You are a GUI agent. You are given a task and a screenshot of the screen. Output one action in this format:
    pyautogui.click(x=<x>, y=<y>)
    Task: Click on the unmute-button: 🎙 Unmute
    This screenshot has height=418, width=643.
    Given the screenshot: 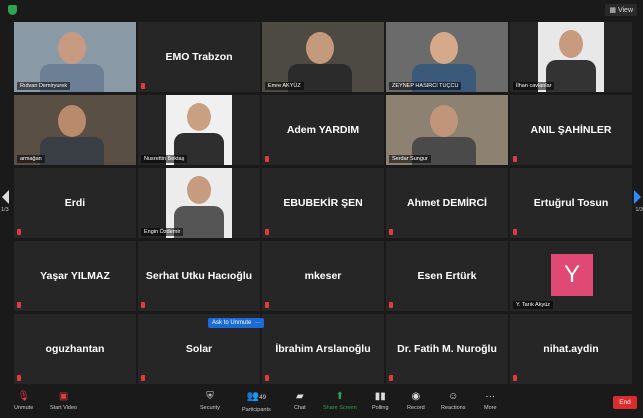 What is the action you would take?
    pyautogui.click(x=23, y=400)
    